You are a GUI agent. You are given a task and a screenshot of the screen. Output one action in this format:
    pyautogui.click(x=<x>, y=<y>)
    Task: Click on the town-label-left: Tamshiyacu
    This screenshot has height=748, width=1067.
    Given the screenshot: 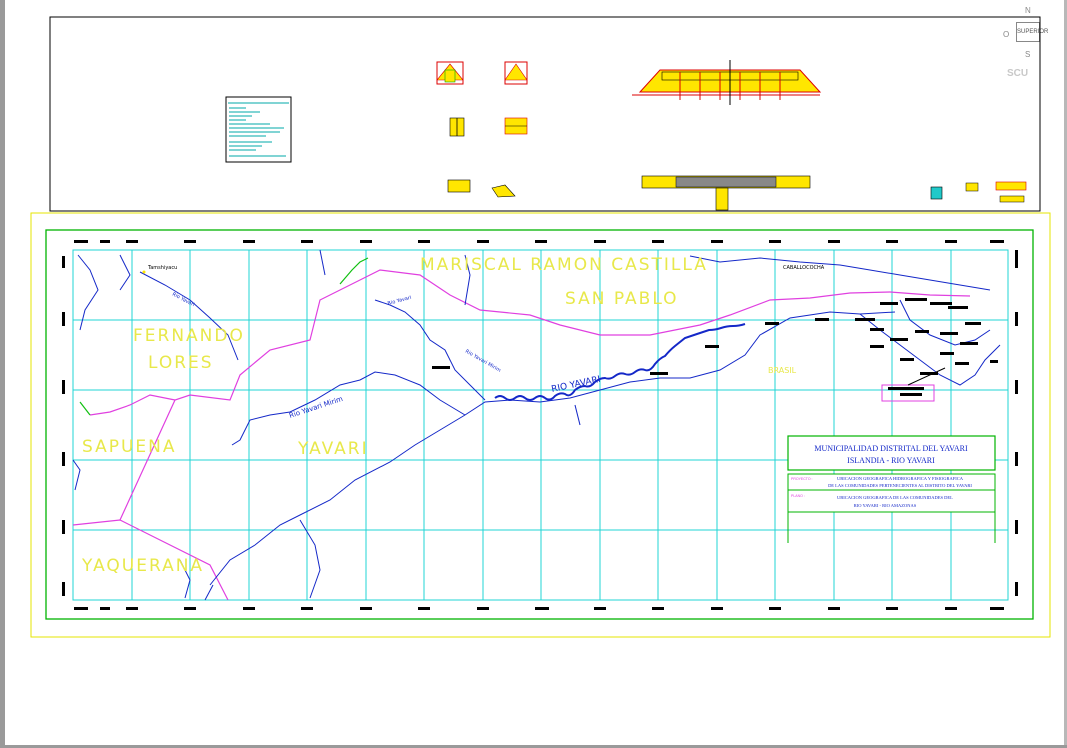 What is the action you would take?
    pyautogui.click(x=162, y=268)
    